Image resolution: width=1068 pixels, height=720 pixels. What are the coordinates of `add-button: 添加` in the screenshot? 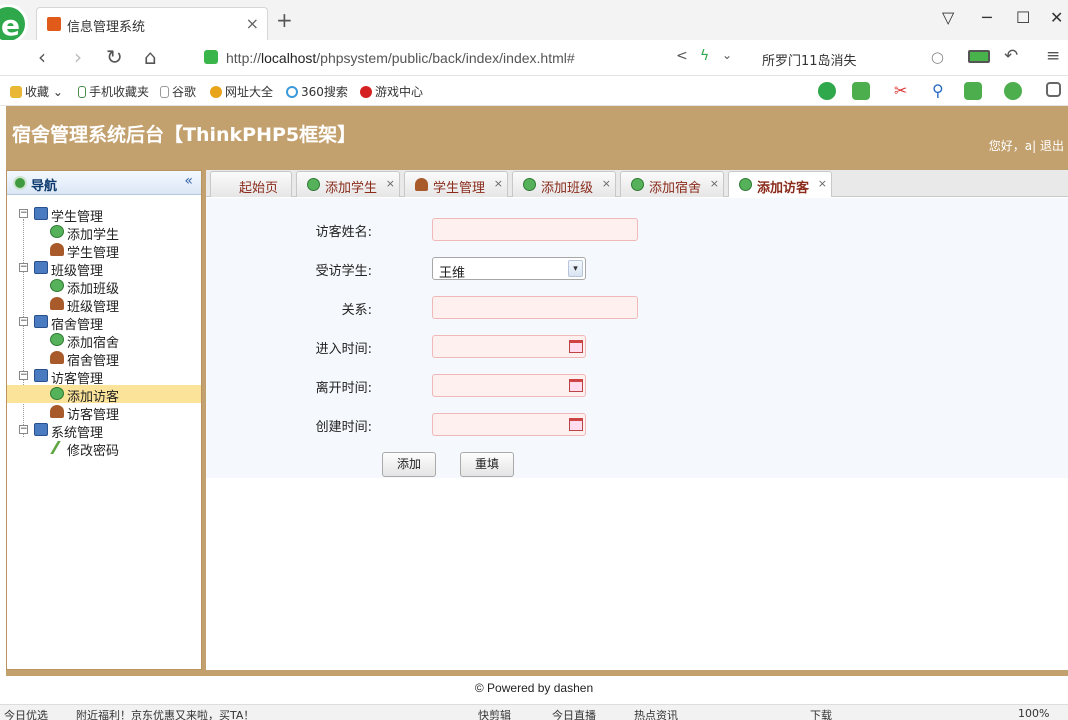 It's located at (409, 464).